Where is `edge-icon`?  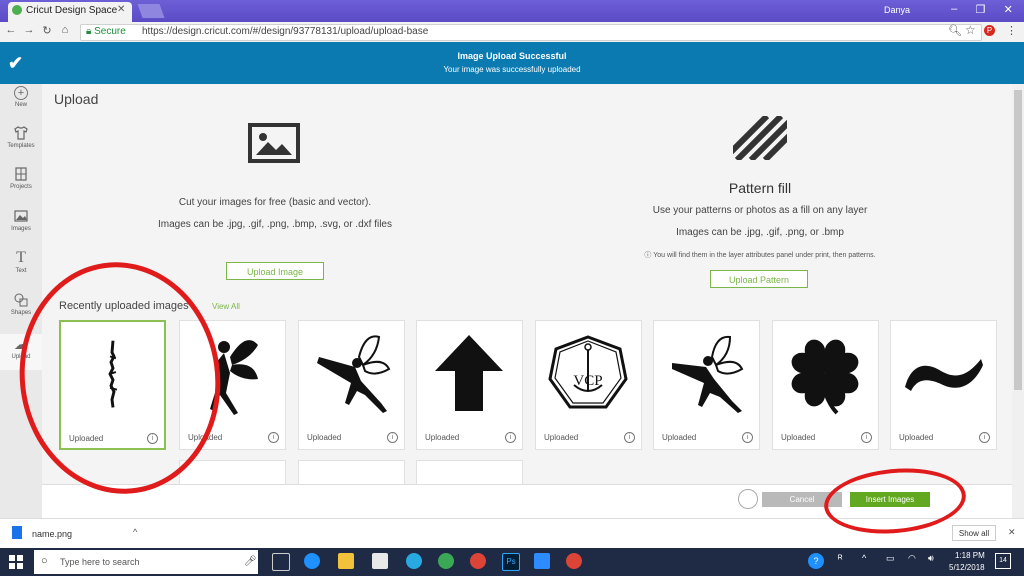
edge-icon is located at coordinates (312, 561).